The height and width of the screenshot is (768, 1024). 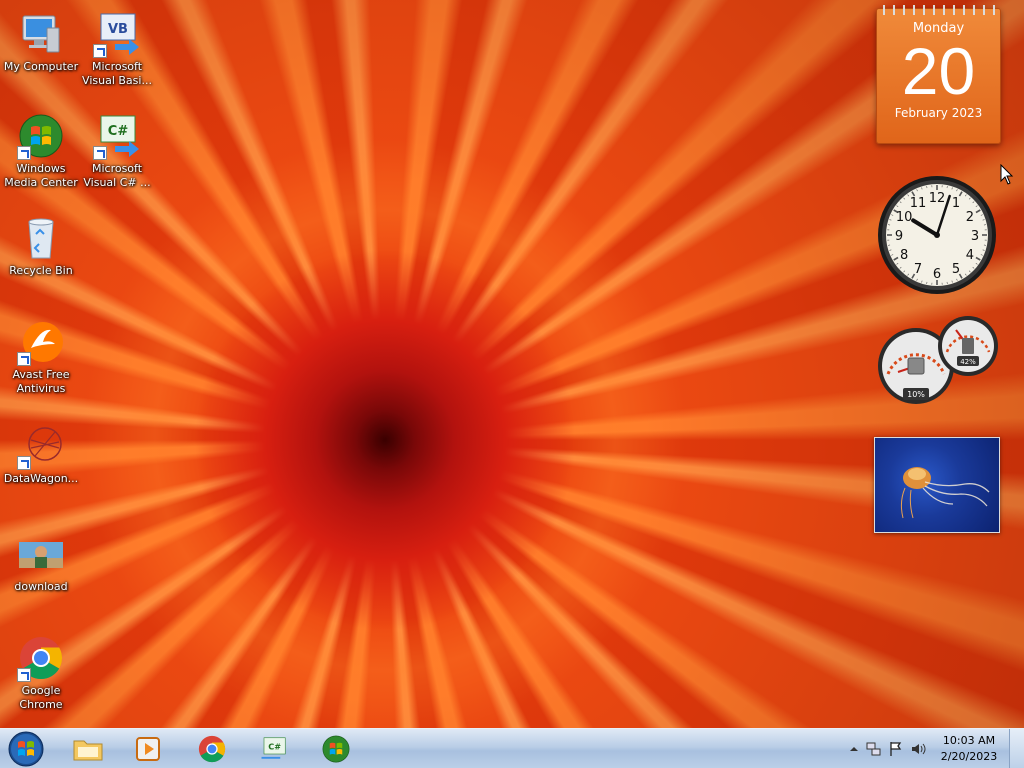 I want to click on desktop-icon-label: Avast Free Antivirus, so click(x=41, y=381).